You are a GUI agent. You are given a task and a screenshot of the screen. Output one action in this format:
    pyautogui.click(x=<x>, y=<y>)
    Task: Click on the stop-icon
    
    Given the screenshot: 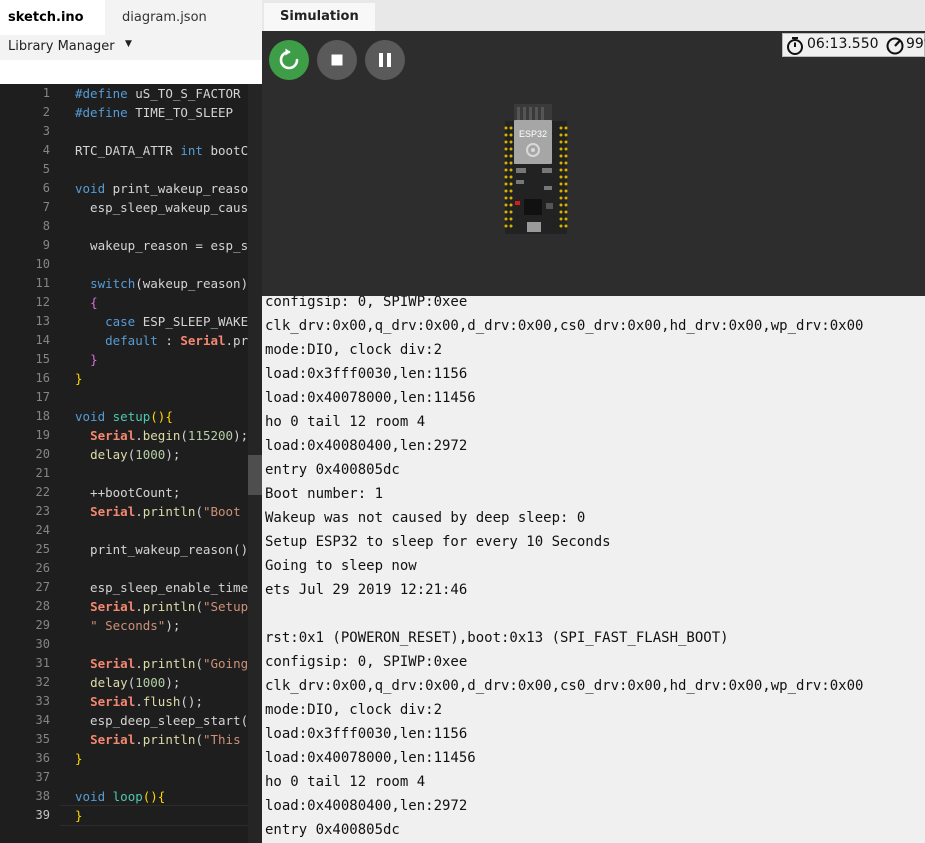 What is the action you would take?
    pyautogui.click(x=337, y=60)
    